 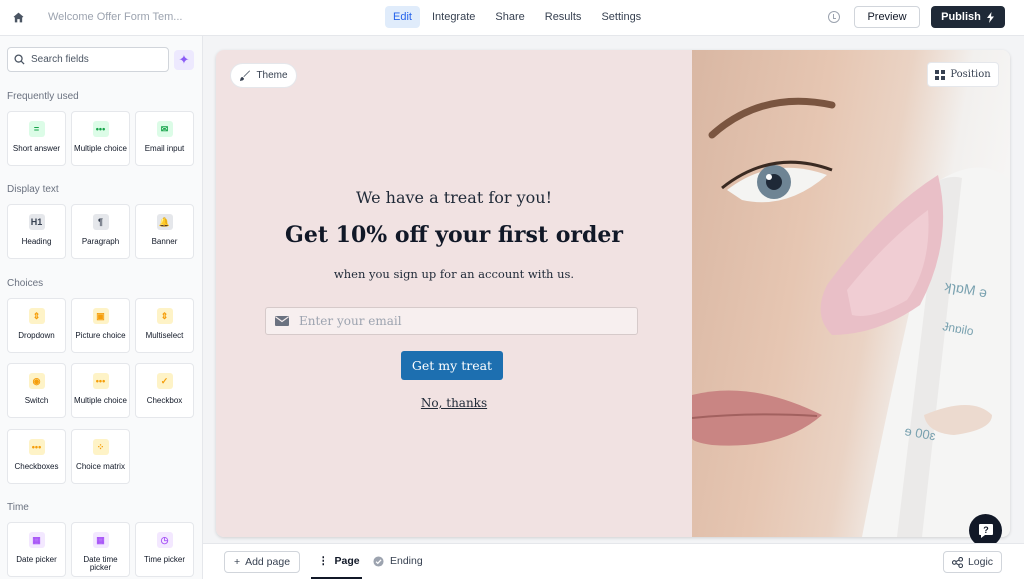 What do you see at coordinates (164, 325) in the screenshot?
I see `field-multiselect: ⇕ Multiselect` at bounding box center [164, 325].